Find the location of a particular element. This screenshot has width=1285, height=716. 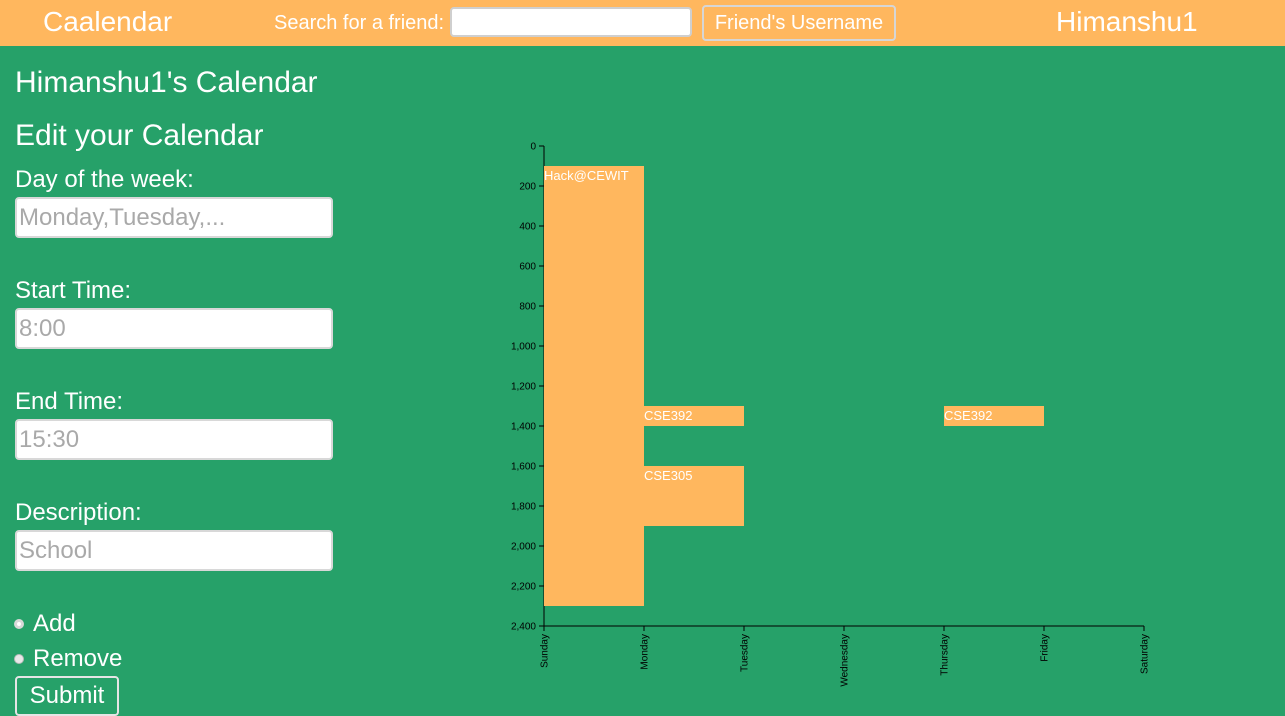

x-tick-label: Sunday is located at coordinates (545, 651).